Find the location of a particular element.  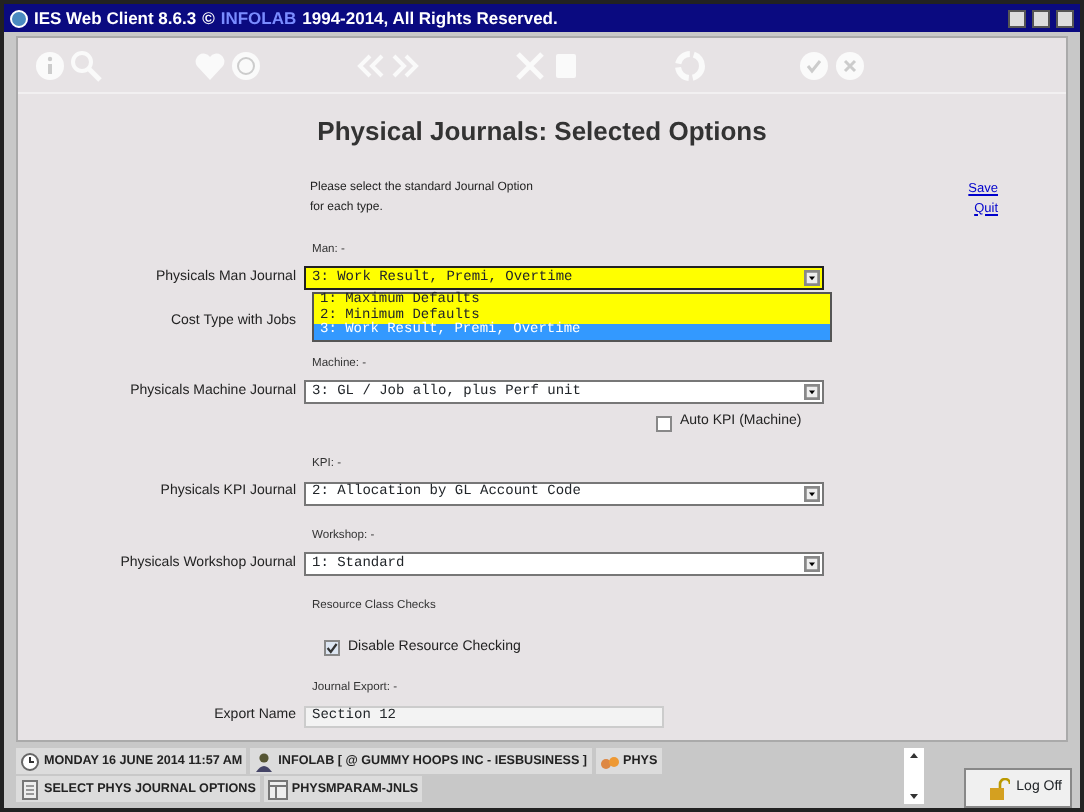

brand-name: INFOLAB is located at coordinates (258, 18).